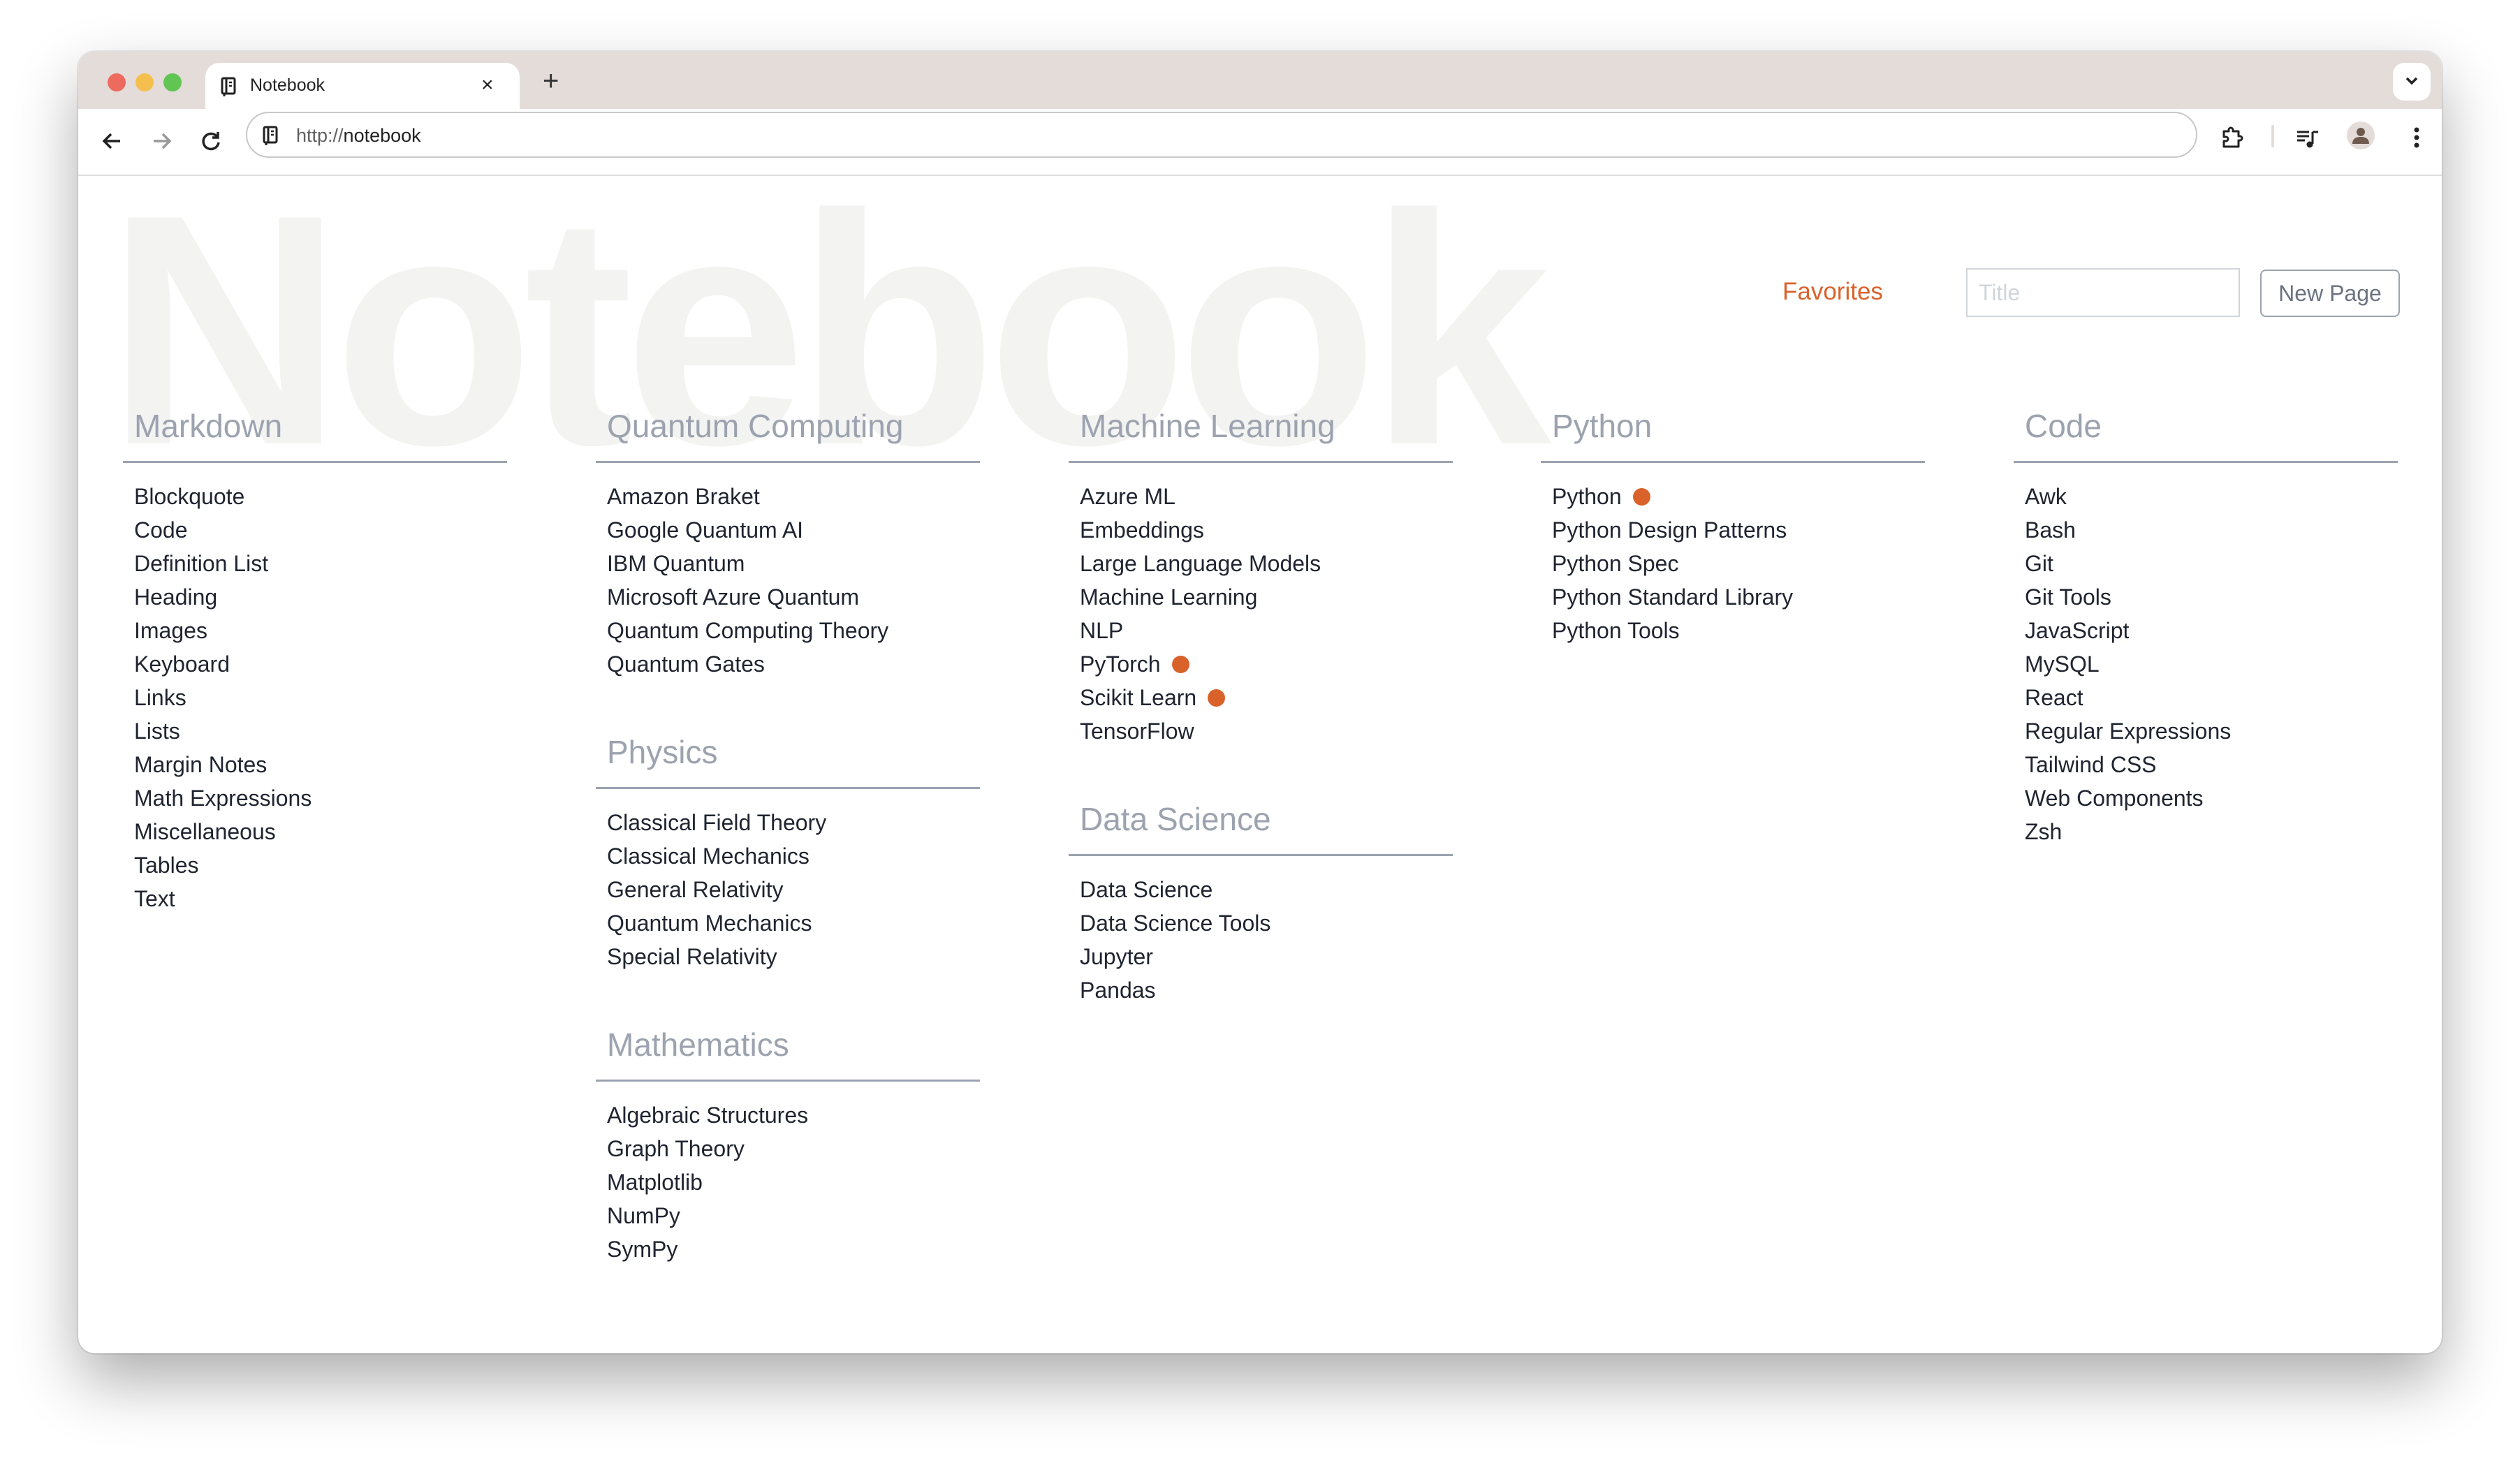 This screenshot has height=1458, width=2520. I want to click on list-item: Jupyter, so click(1270, 956).